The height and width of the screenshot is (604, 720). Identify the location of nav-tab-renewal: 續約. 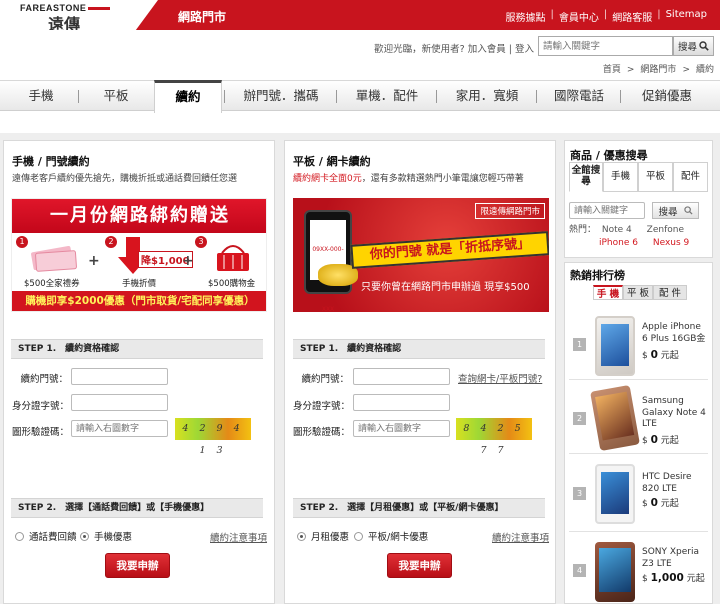
(188, 96).